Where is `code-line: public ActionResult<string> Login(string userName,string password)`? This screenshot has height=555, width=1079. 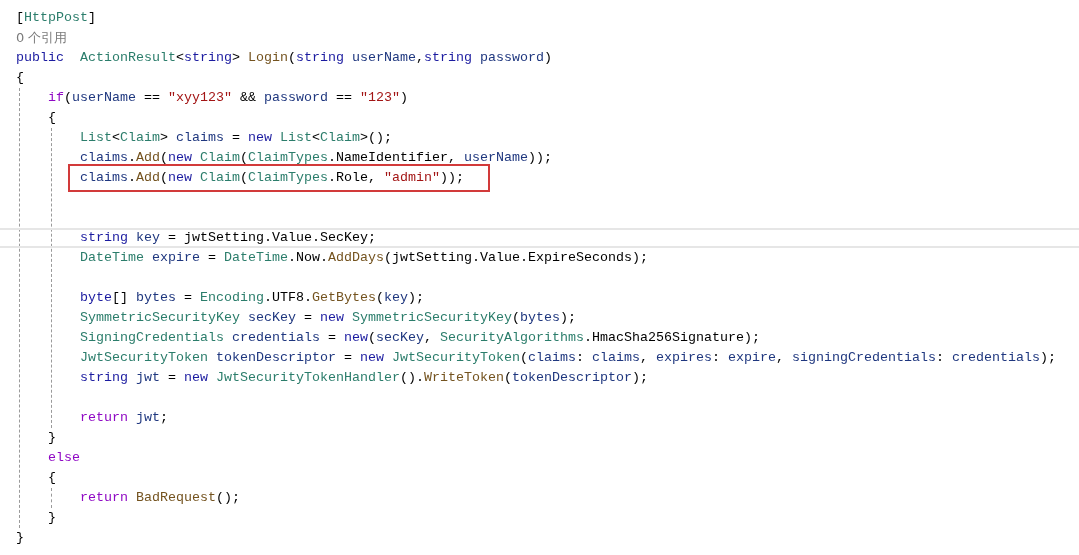 code-line: public ActionResult<string> Login(string userName,string password) is located at coordinates (284, 58).